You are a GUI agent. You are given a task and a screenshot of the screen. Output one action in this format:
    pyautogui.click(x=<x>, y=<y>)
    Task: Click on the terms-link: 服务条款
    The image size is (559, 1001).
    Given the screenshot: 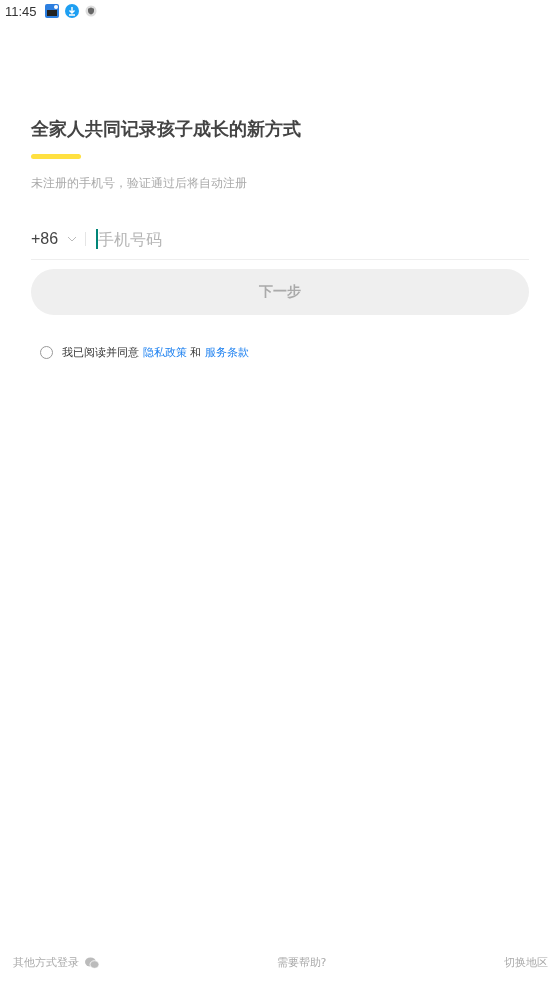 What is the action you would take?
    pyautogui.click(x=226, y=352)
    